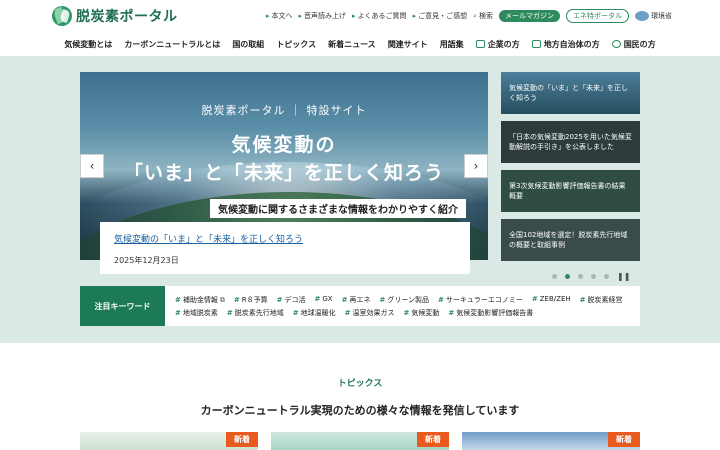 This screenshot has width=720, height=450. Describe the element at coordinates (254, 299) in the screenshot. I see `keyword-label: R８予算` at that location.